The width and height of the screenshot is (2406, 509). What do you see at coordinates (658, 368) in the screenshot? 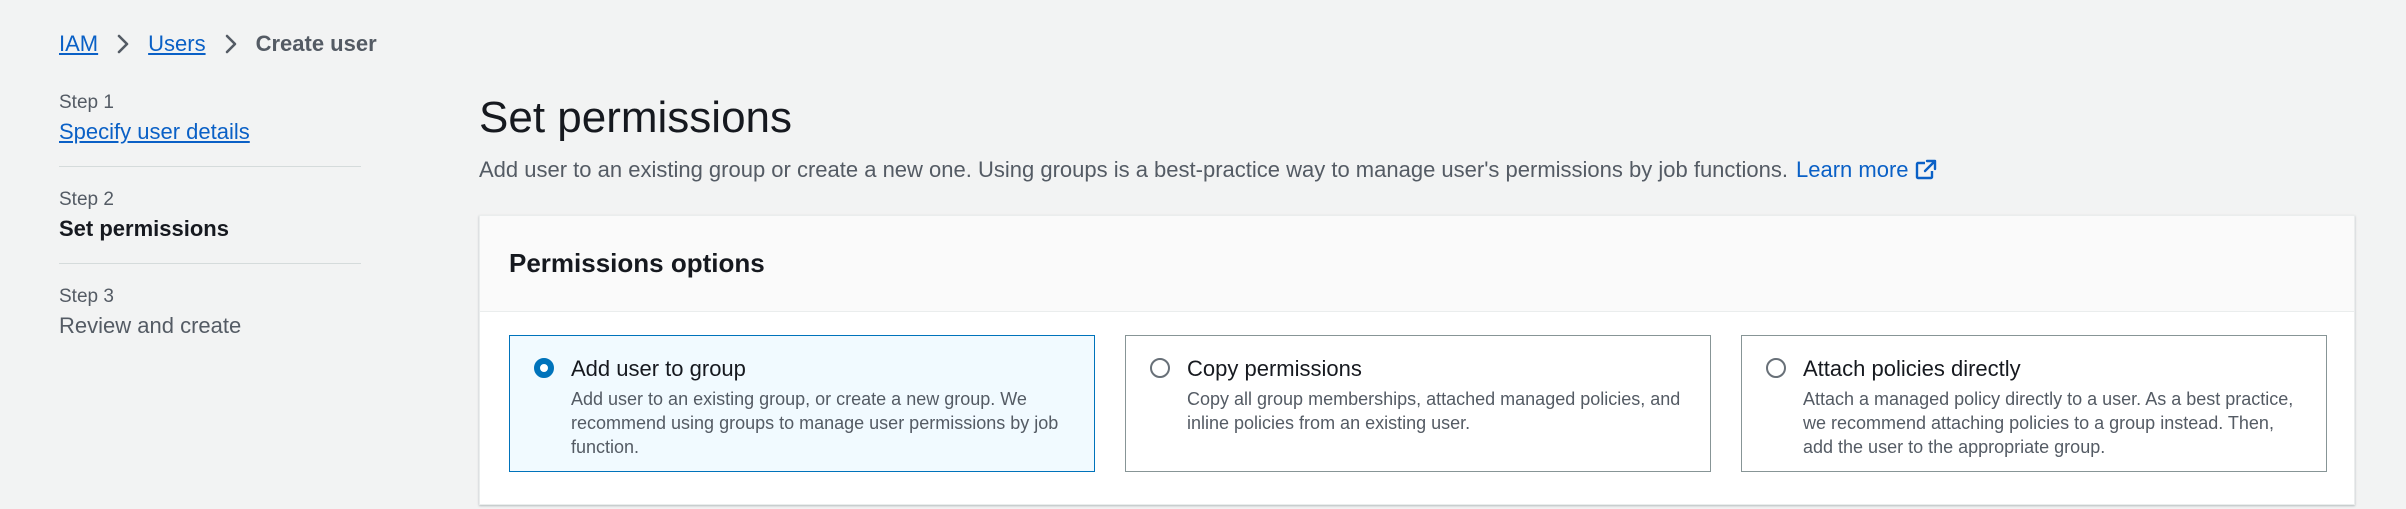
I see `option-title: Add user to group` at bounding box center [658, 368].